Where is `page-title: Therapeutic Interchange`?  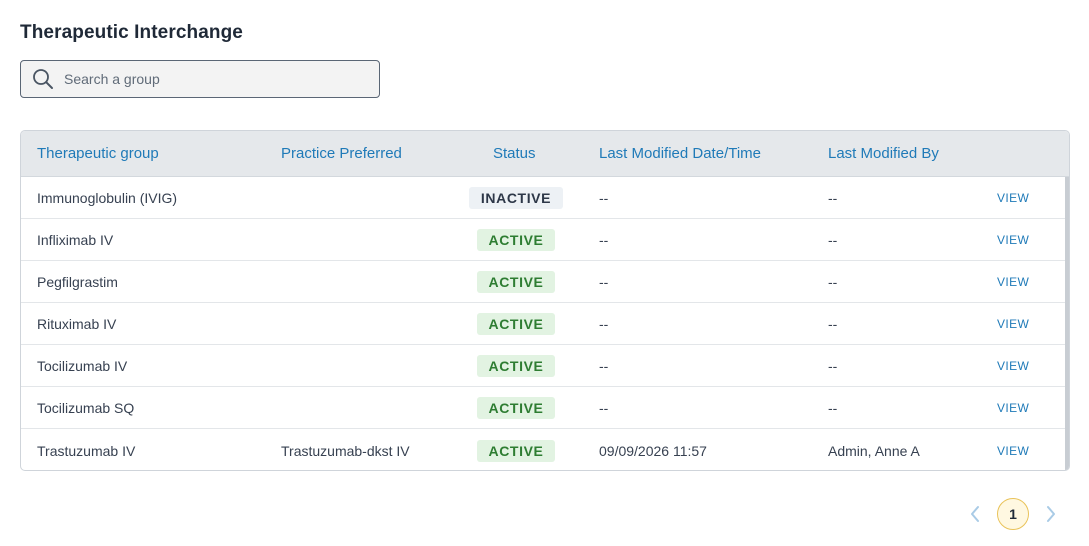 page-title: Therapeutic Interchange is located at coordinates (131, 32).